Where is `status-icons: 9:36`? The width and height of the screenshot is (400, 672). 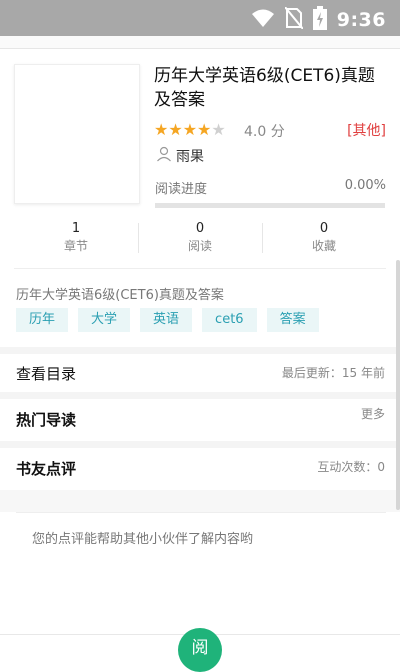 status-icons: 9:36 is located at coordinates (318, 20).